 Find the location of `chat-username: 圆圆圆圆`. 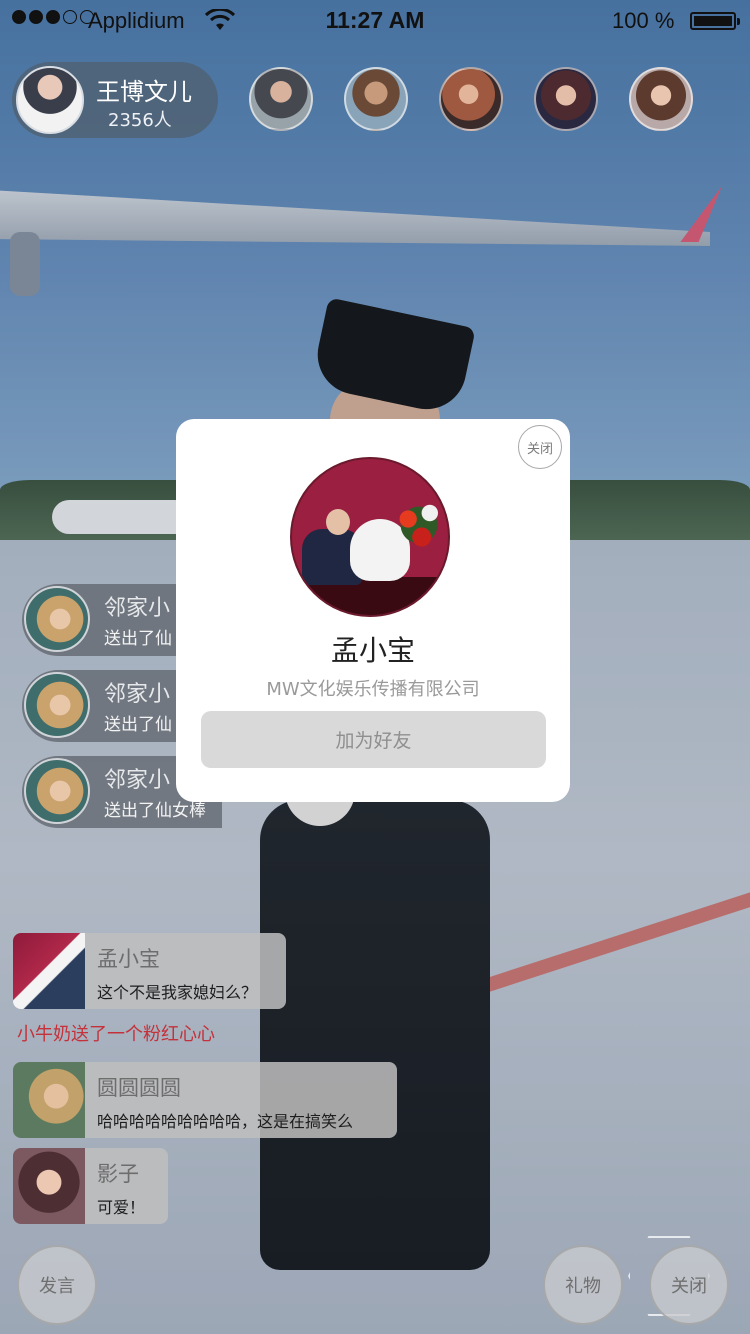

chat-username: 圆圆圆圆 is located at coordinates (139, 1088).